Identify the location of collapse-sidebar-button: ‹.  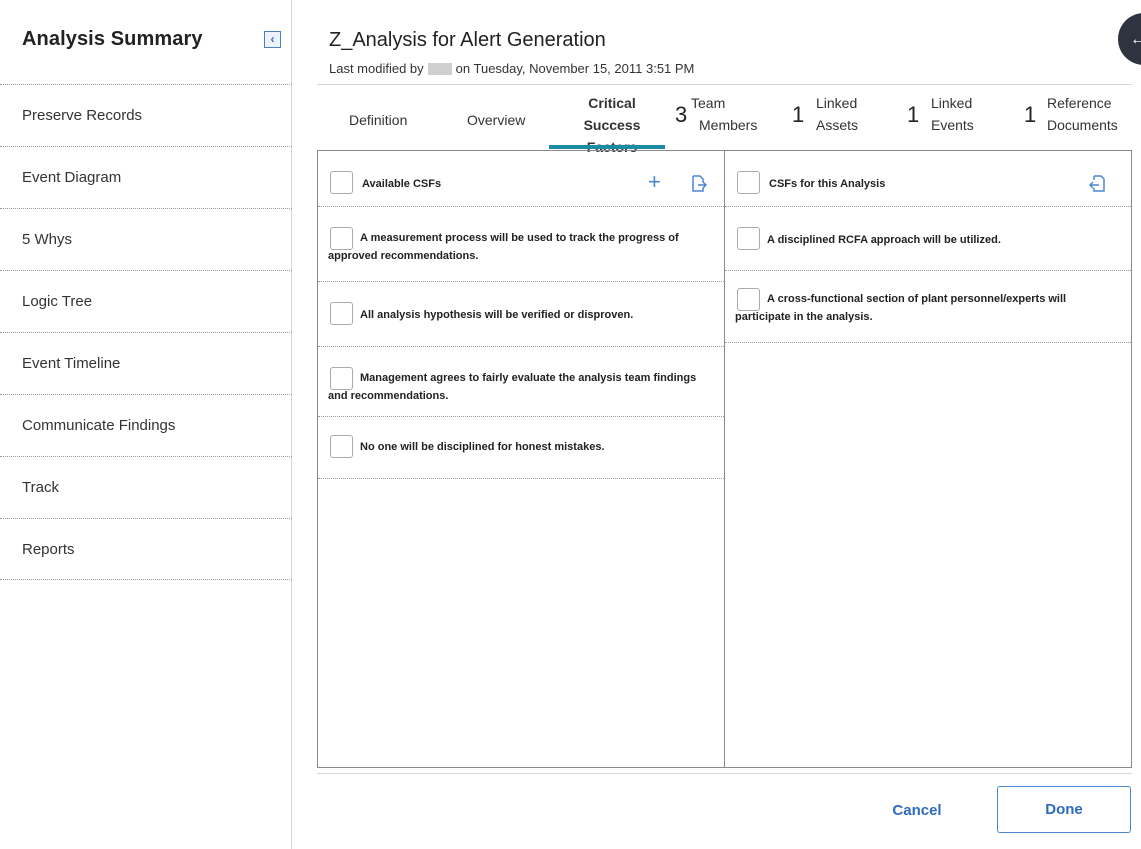
(272, 39).